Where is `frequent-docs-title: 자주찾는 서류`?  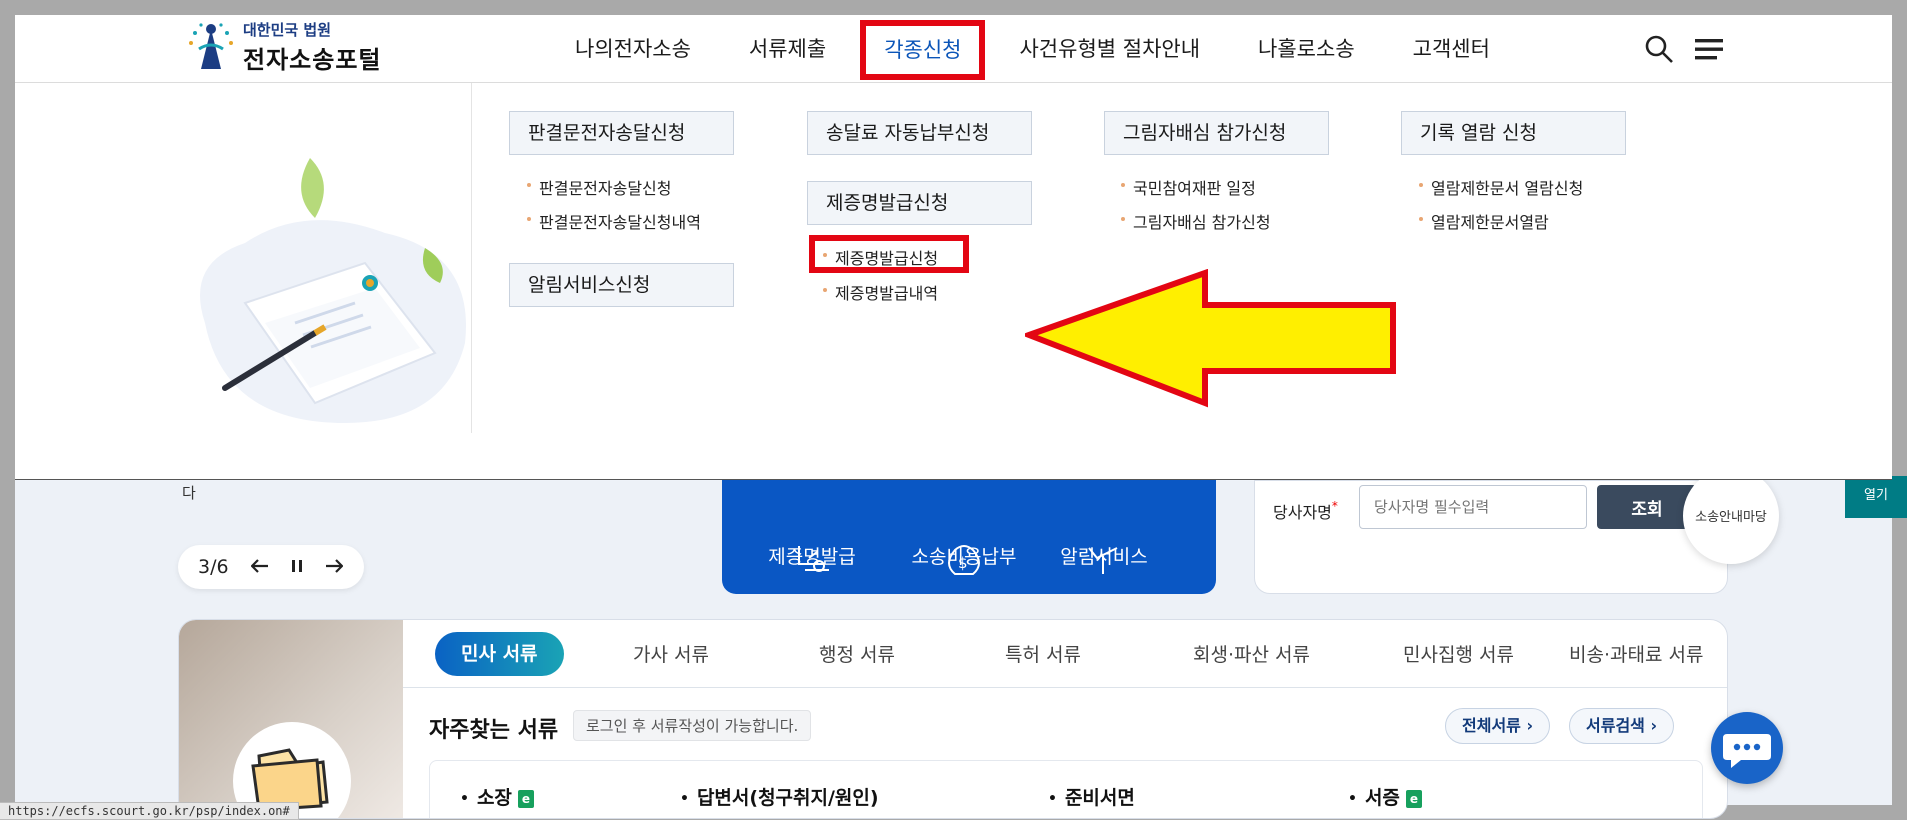 frequent-docs-title: 자주찾는 서류 is located at coordinates (494, 730).